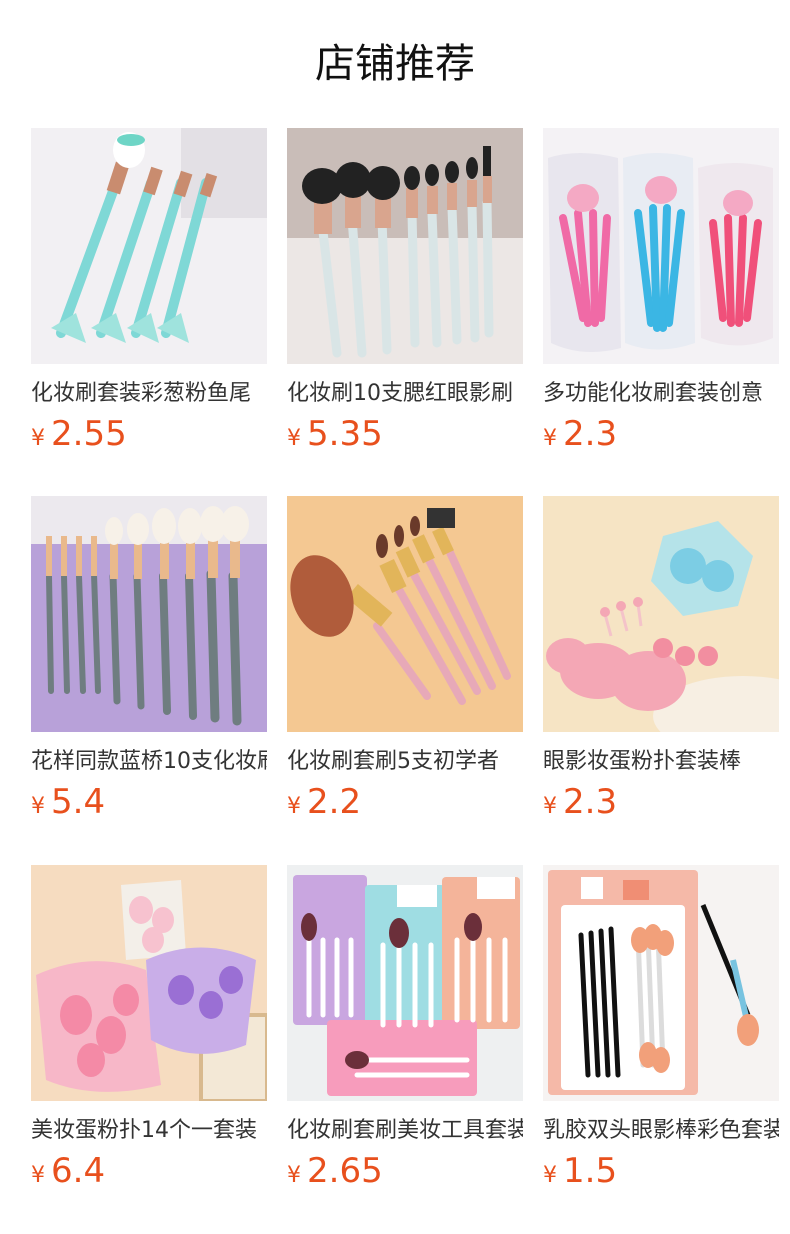 The image size is (790, 1234). I want to click on product-name: 化妆刷套装彩葱粉鱼尾, so click(149, 394).